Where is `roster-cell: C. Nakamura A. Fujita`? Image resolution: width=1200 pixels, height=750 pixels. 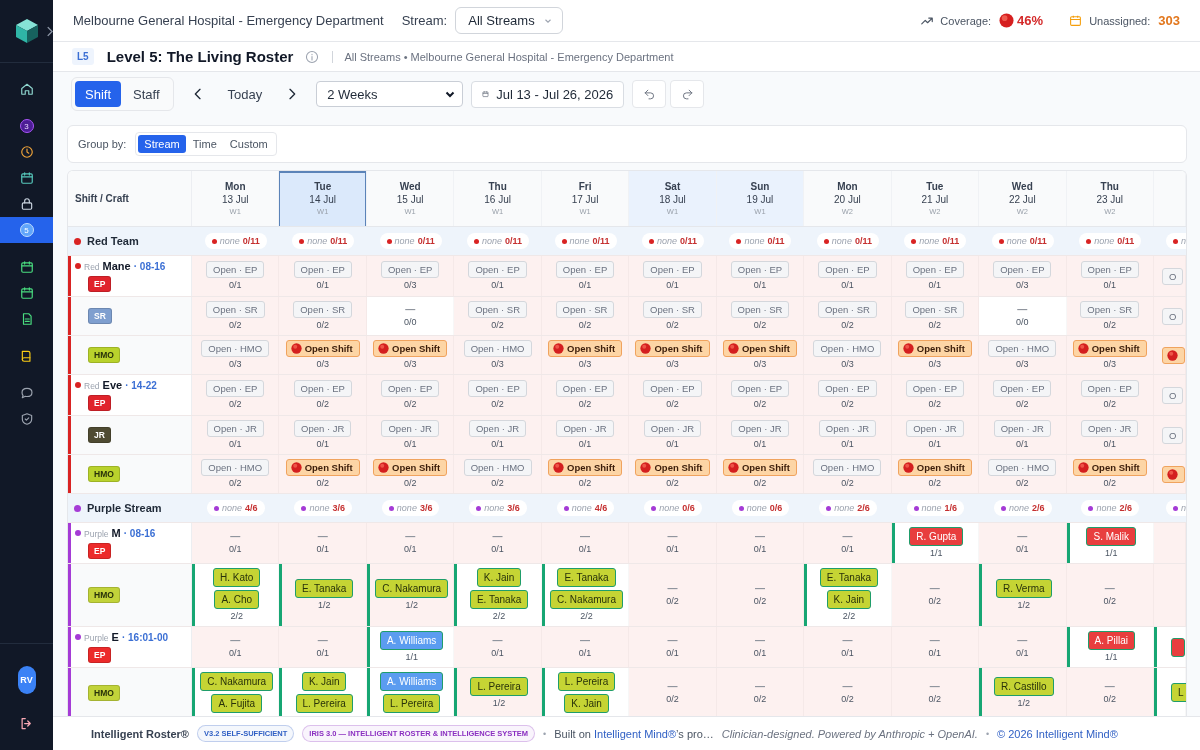 roster-cell: C. Nakamura A. Fujita is located at coordinates (236, 692).